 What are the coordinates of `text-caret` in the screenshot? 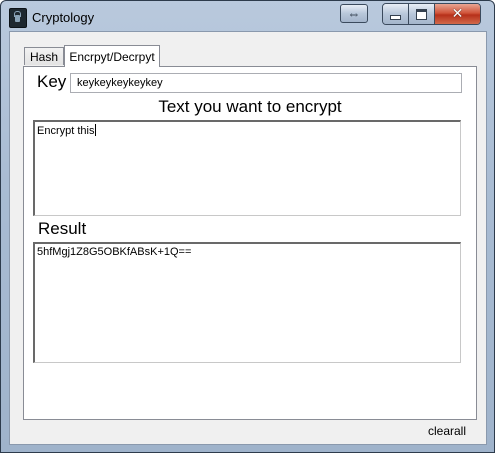 It's located at (96, 130).